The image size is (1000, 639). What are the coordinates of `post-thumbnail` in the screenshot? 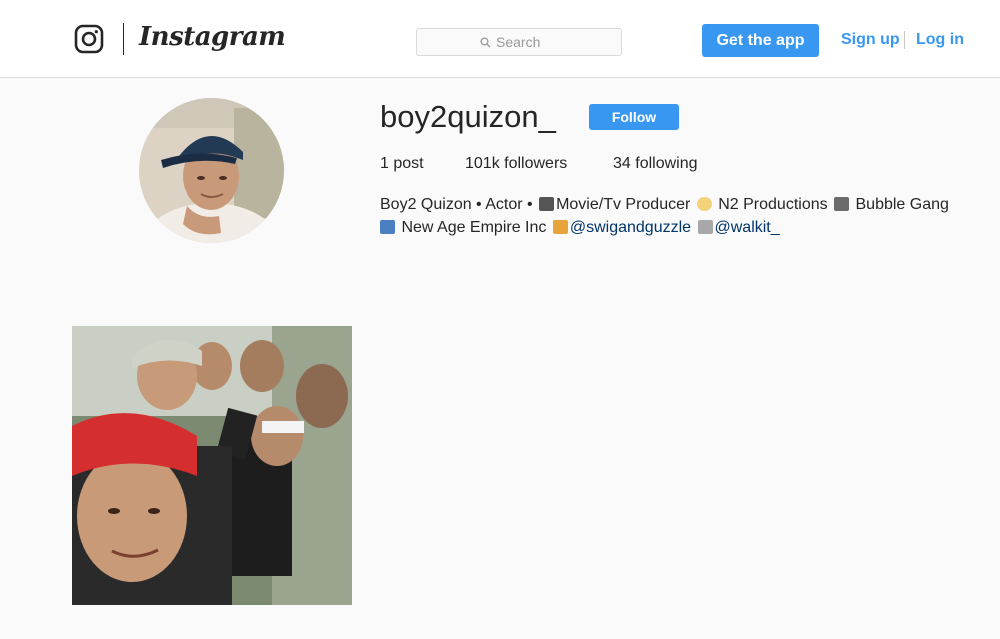 It's located at (212, 465).